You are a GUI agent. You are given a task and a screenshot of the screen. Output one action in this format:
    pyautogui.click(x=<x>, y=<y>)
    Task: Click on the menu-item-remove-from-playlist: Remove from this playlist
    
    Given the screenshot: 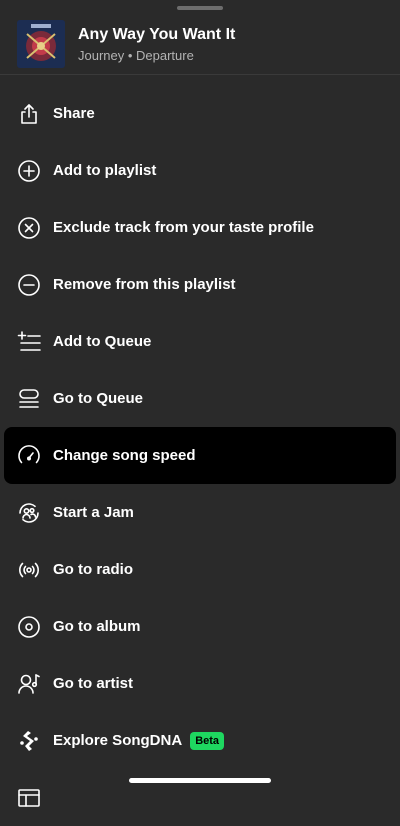 What is the action you would take?
    pyautogui.click(x=200, y=284)
    